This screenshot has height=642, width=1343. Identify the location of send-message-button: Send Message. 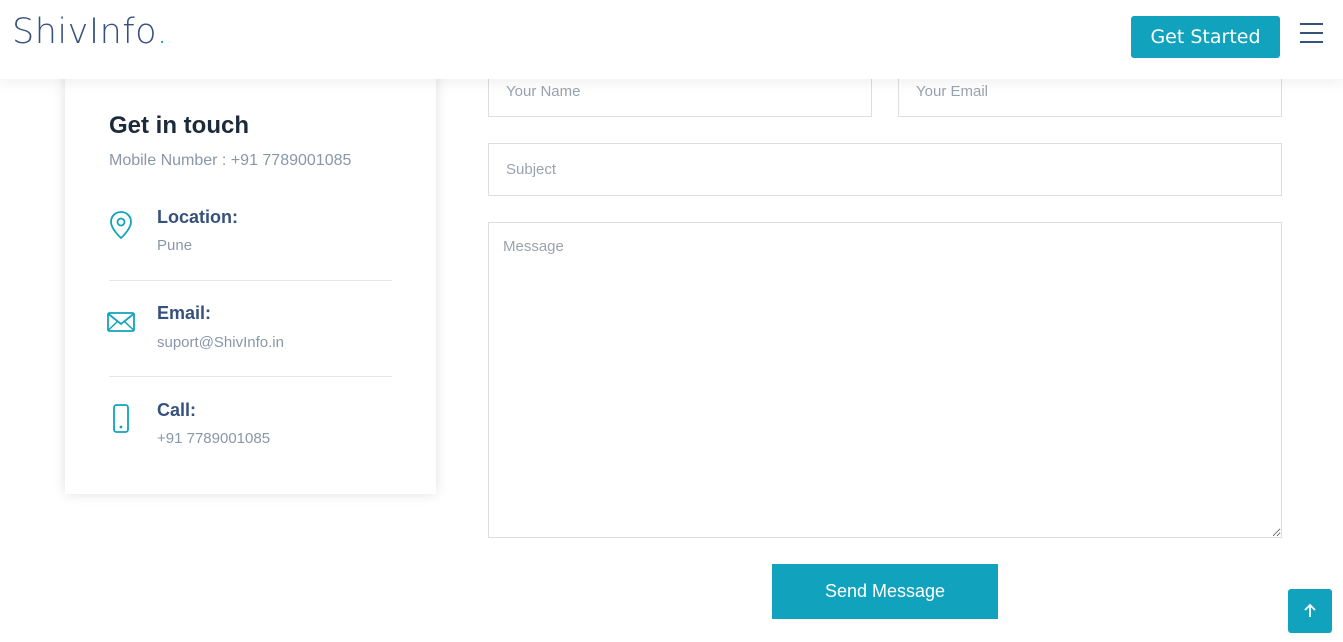
(885, 591).